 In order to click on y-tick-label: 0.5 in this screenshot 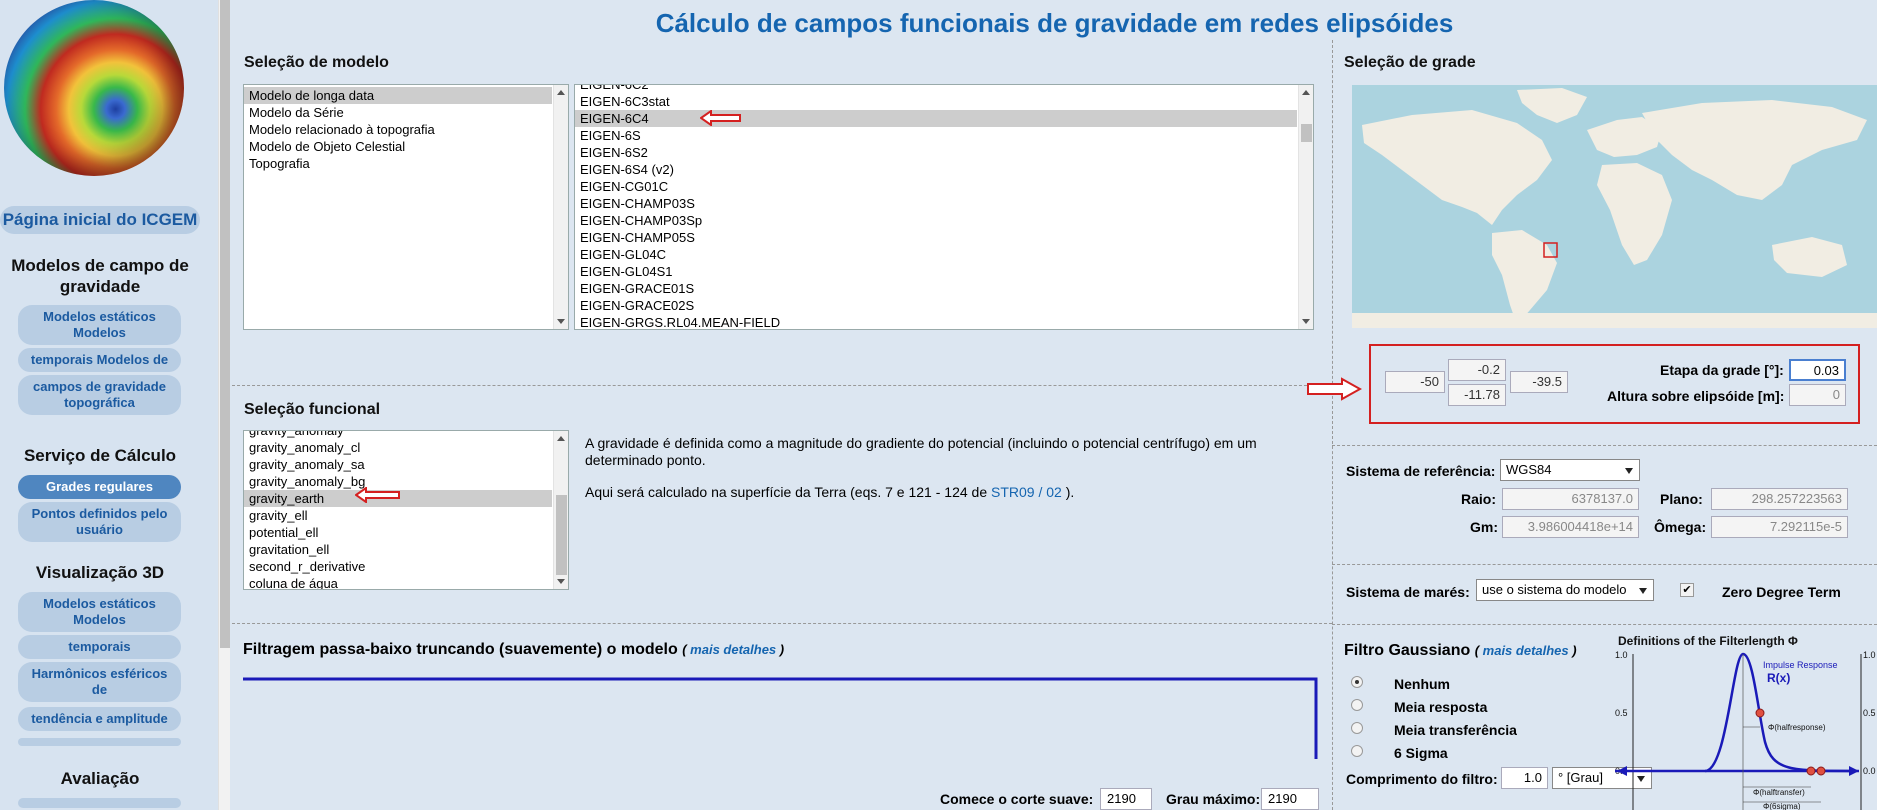, I will do `click(1621, 713)`.